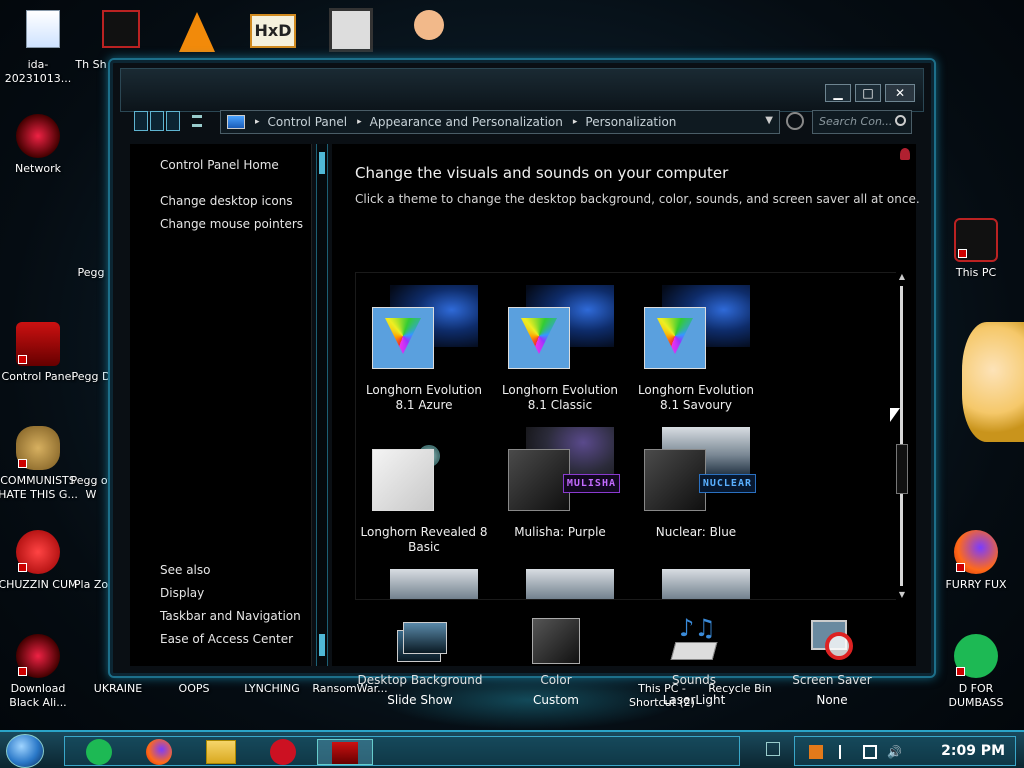 The image size is (1024, 768). I want to click on left-pane-scrollbar, so click(322, 405).